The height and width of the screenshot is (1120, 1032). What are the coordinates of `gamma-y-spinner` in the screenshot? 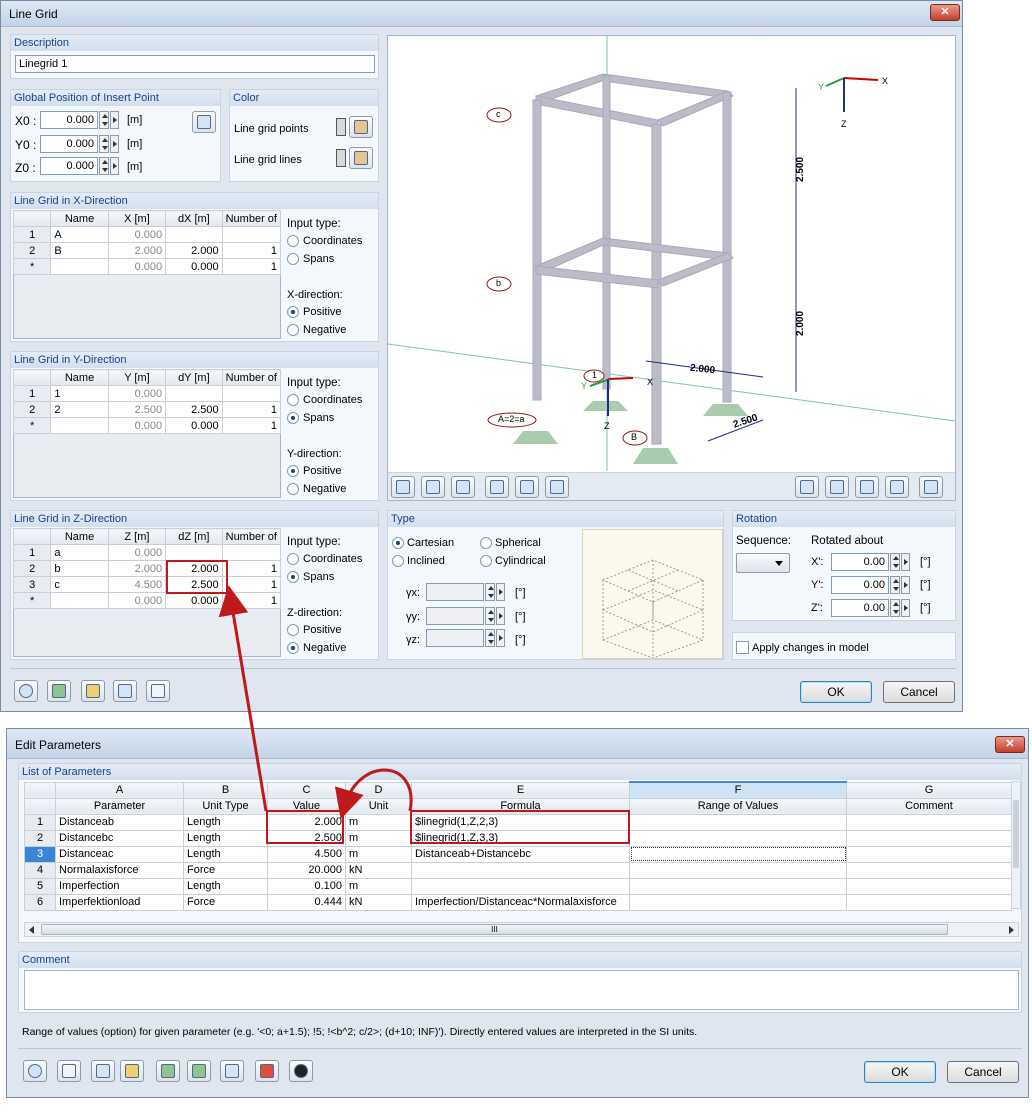 It's located at (490, 616).